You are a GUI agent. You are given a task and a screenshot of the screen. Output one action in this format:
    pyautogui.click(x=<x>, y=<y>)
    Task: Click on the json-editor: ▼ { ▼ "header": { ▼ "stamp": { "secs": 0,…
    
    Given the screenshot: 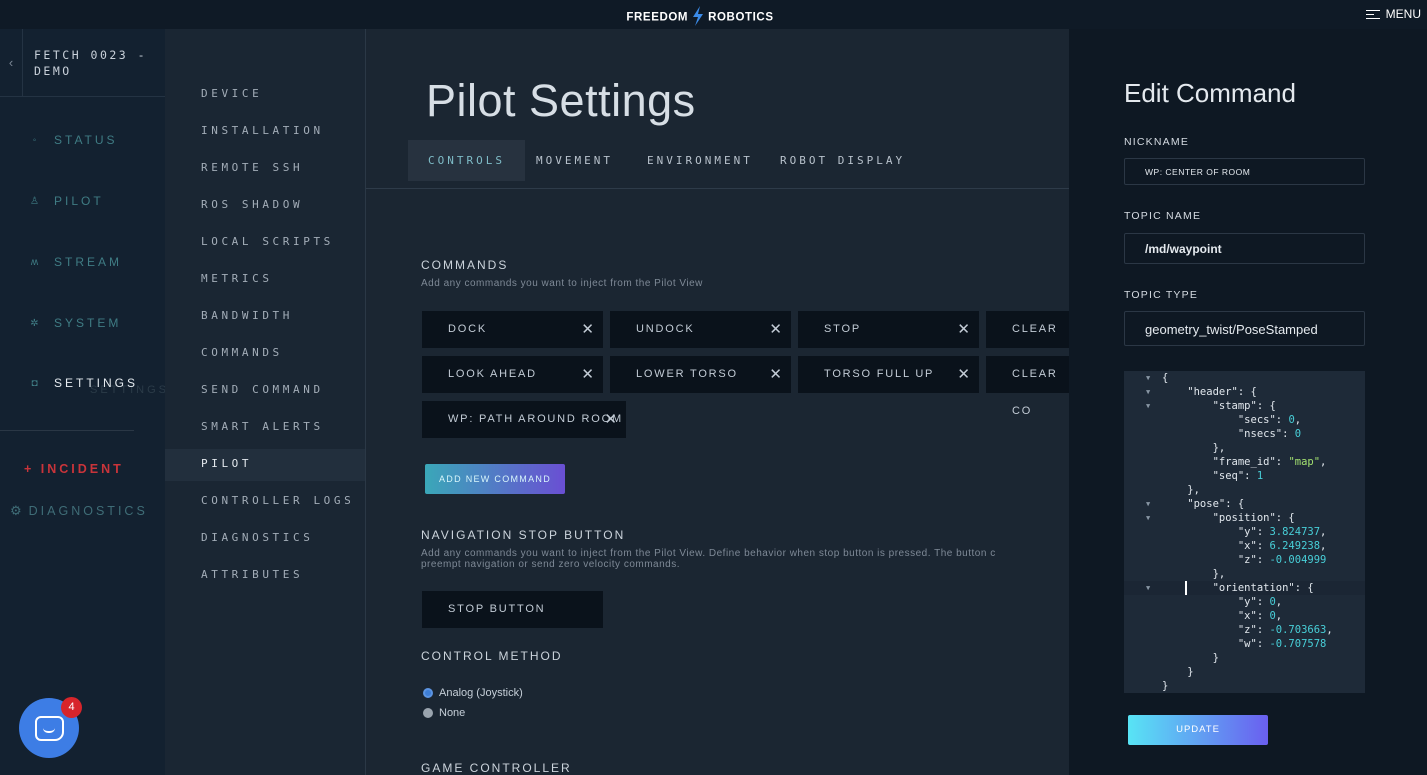 What is the action you would take?
    pyautogui.click(x=1244, y=532)
    